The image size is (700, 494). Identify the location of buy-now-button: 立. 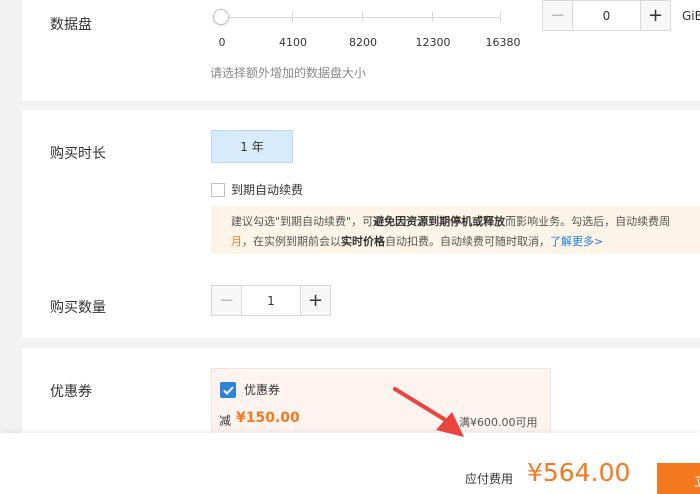
(678, 478).